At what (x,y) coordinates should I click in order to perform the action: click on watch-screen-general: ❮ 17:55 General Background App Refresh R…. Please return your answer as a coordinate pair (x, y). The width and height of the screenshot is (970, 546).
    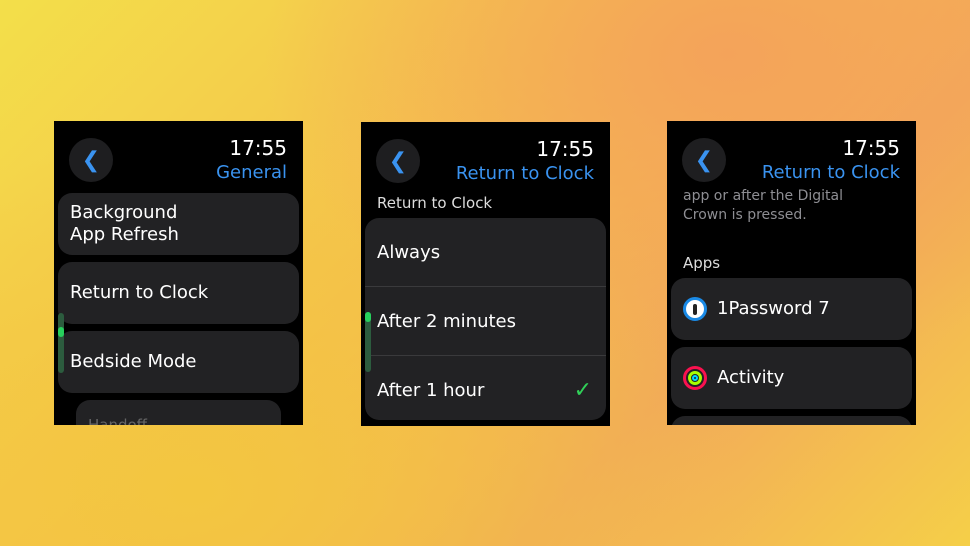
    Looking at the image, I should click on (178, 273).